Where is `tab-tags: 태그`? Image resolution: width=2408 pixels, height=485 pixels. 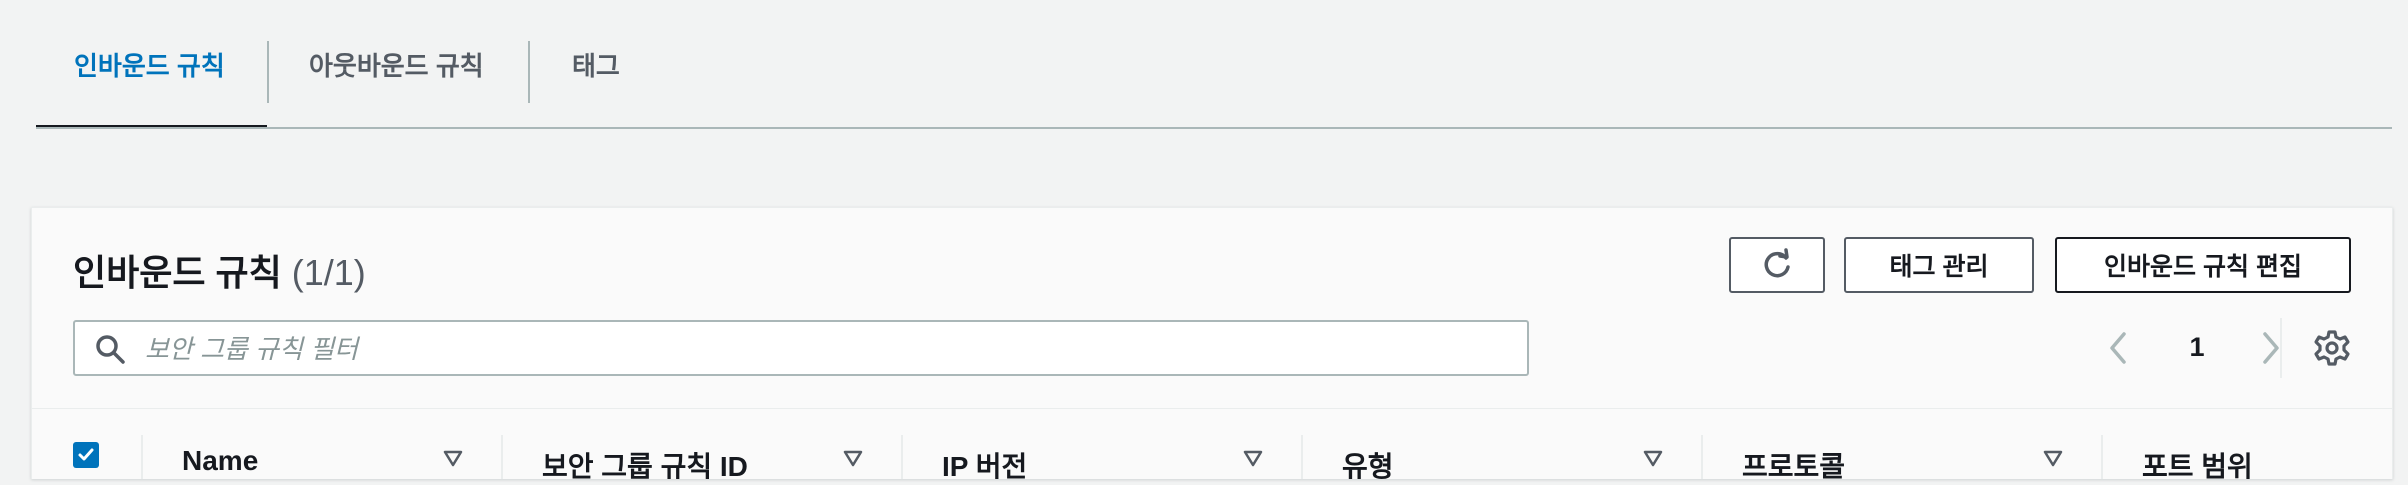
tab-tags: 태그 is located at coordinates (596, 64).